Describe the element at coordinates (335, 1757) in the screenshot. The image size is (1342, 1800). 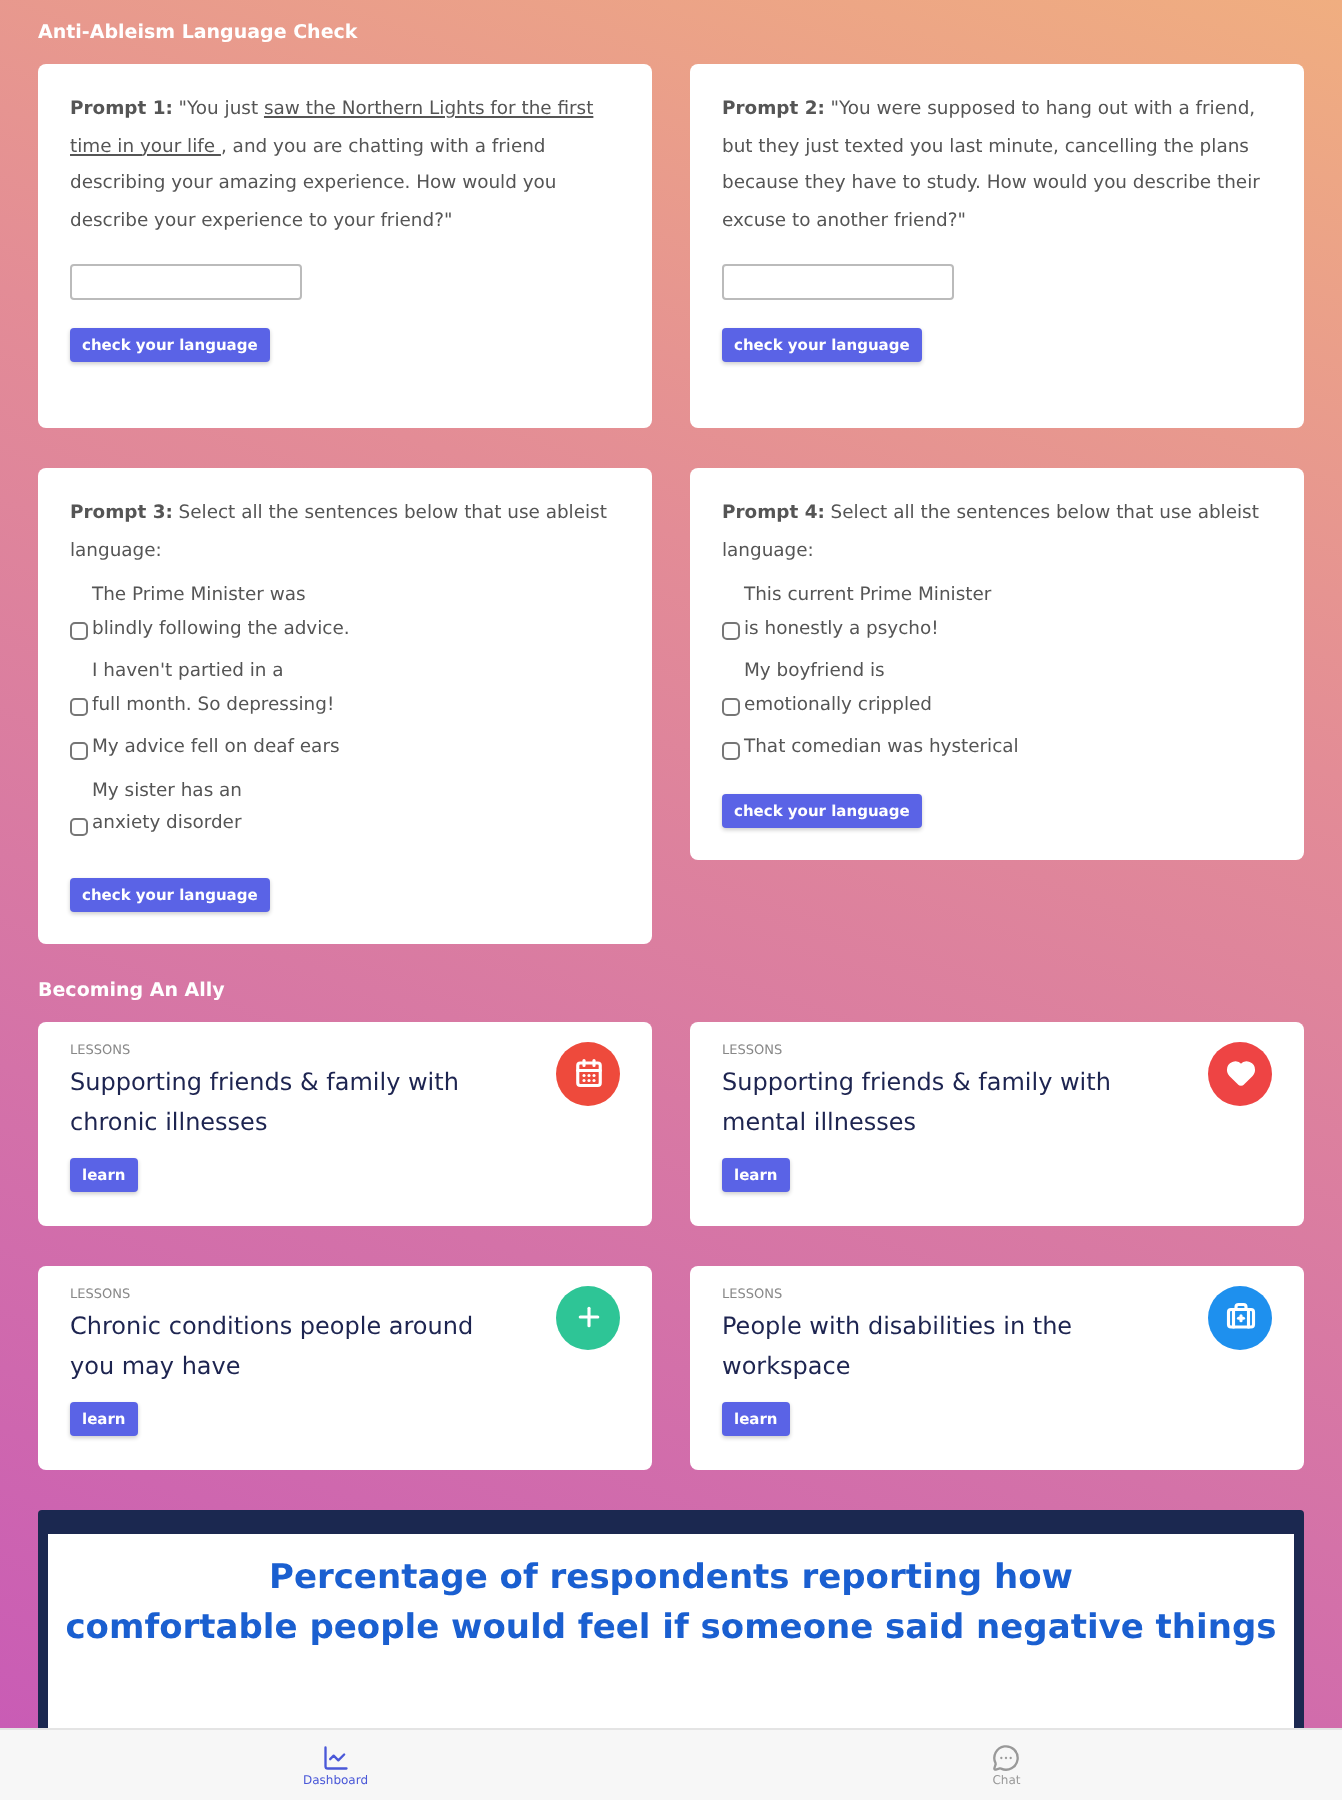
I see `line-chart-icon` at that location.